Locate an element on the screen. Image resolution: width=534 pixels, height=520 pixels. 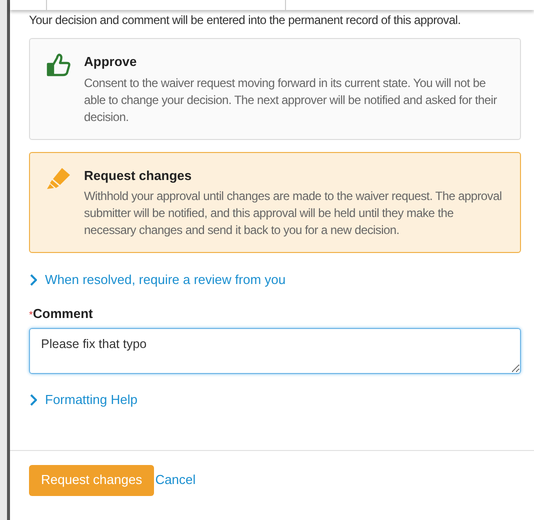
cancel-link: Cancel is located at coordinates (175, 480).